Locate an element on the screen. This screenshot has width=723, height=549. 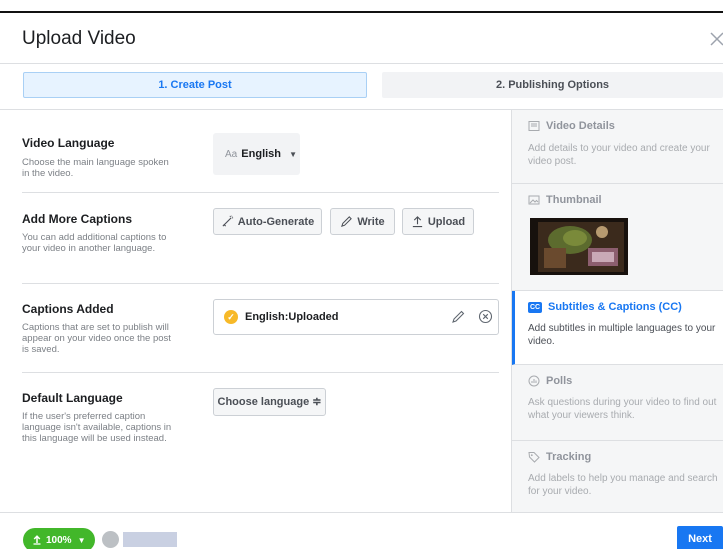
image-icon is located at coordinates (534, 200).